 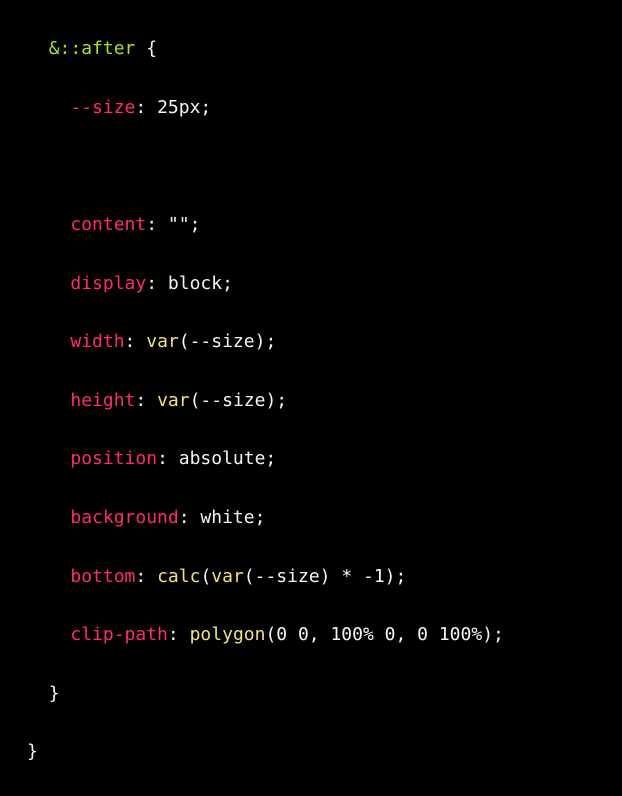 What do you see at coordinates (324, 751) in the screenshot?
I see `code-line-outer-close: }` at bounding box center [324, 751].